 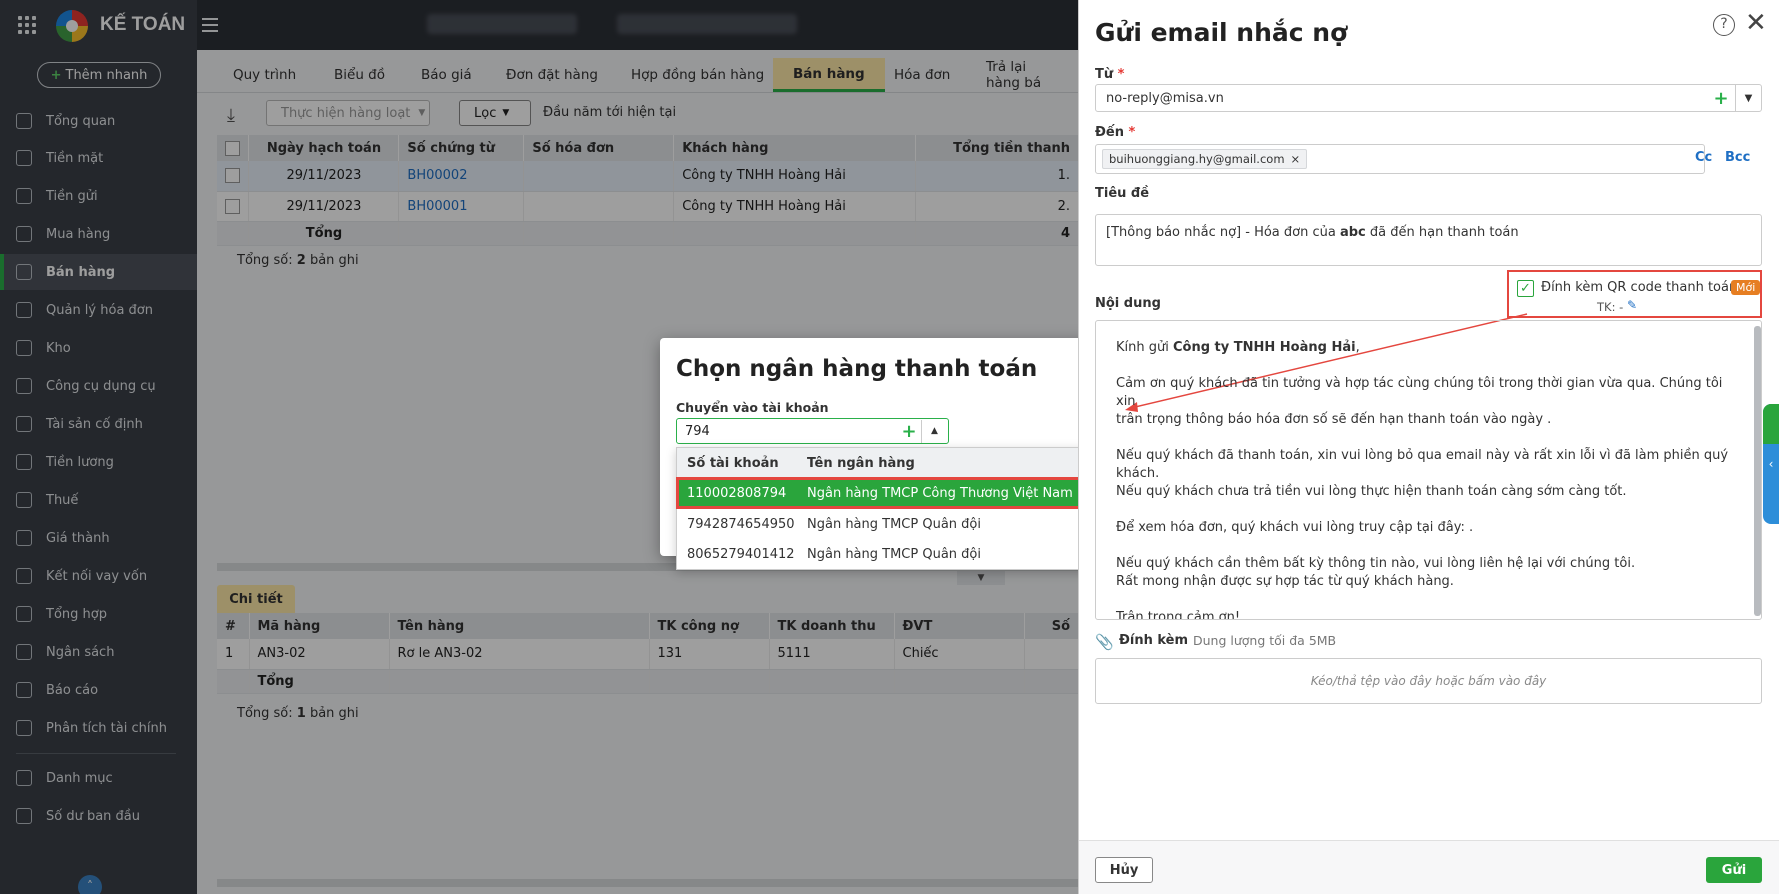 I want to click on panel-footer, so click(x=1429, y=867).